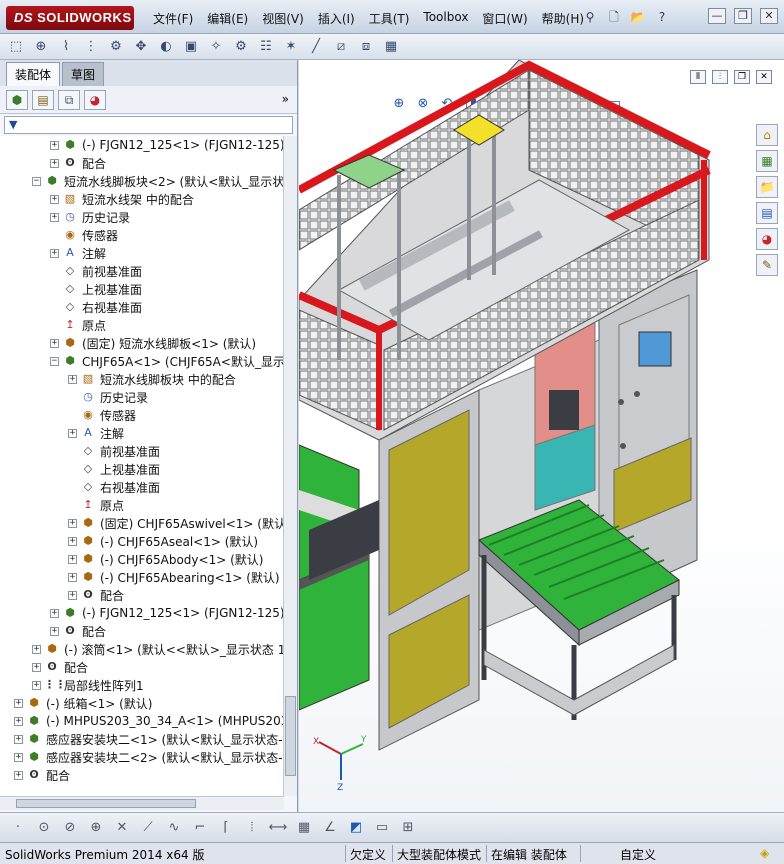 The height and width of the screenshot is (864, 784). What do you see at coordinates (216, 47) in the screenshot?
I see `reference-geometry-icon: ✧` at bounding box center [216, 47].